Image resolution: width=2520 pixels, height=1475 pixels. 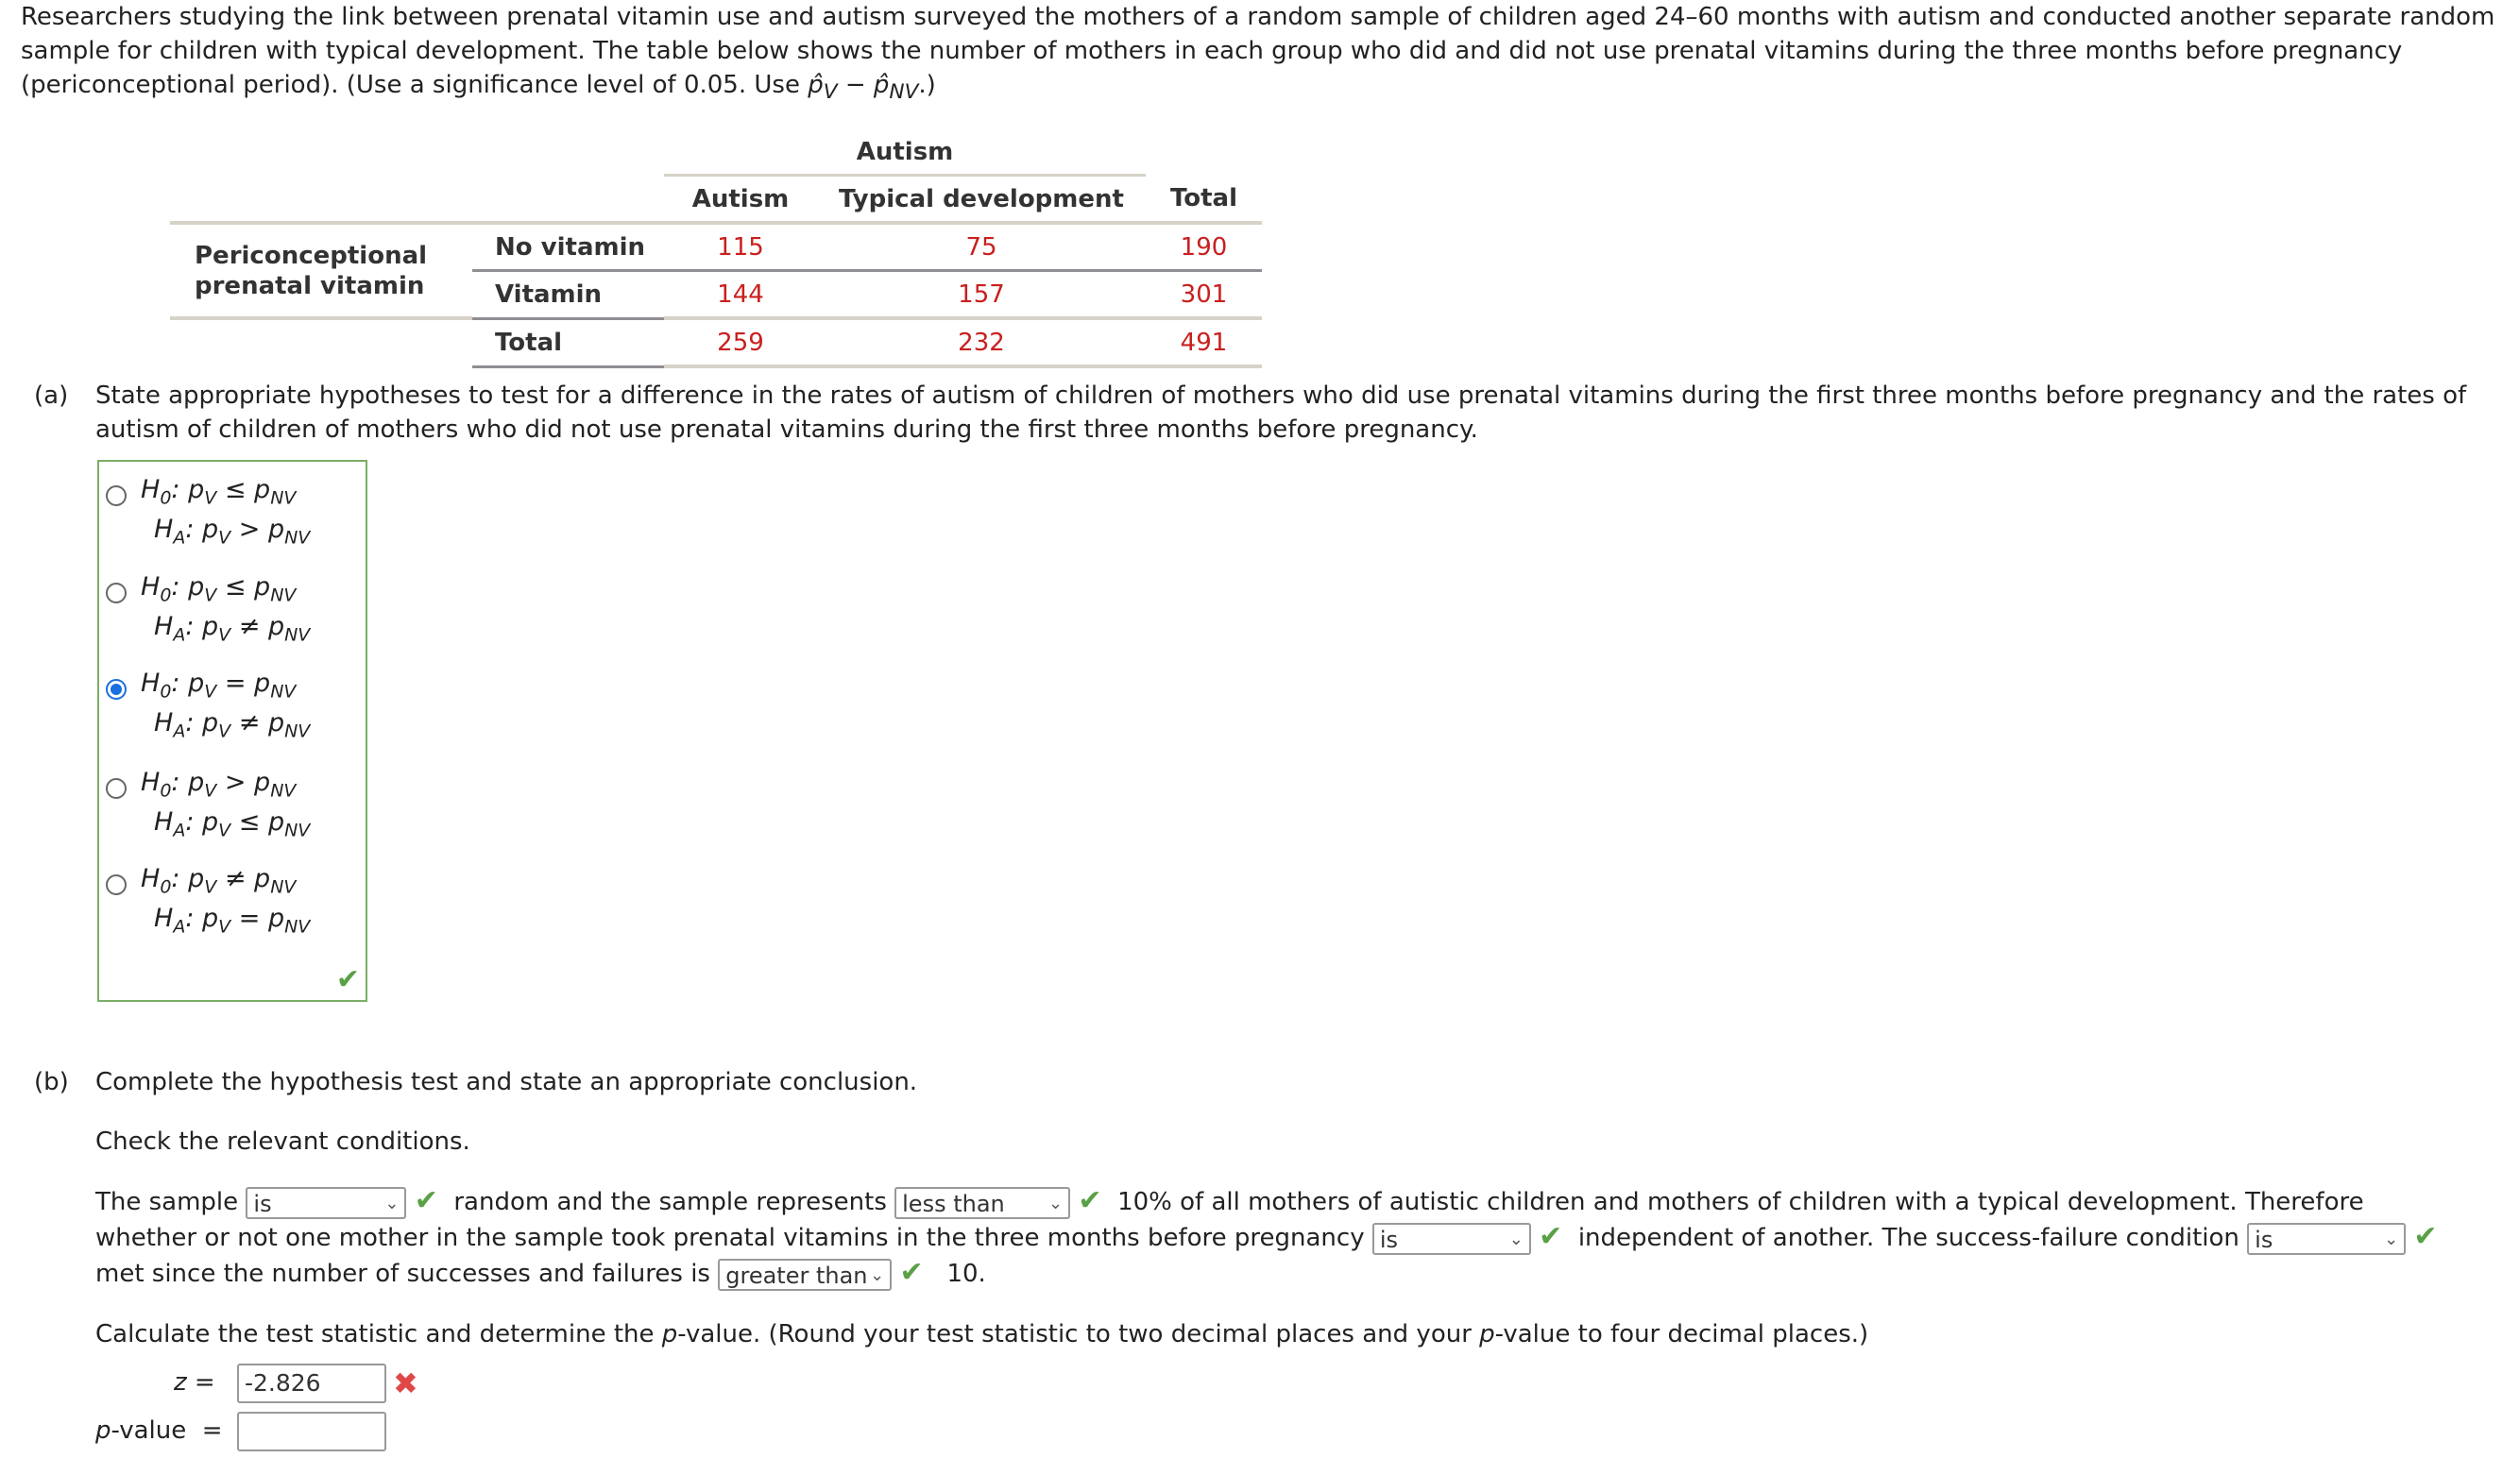 I want to click on alternative-hypothesis: HA: pV > pNV, so click(x=232, y=532).